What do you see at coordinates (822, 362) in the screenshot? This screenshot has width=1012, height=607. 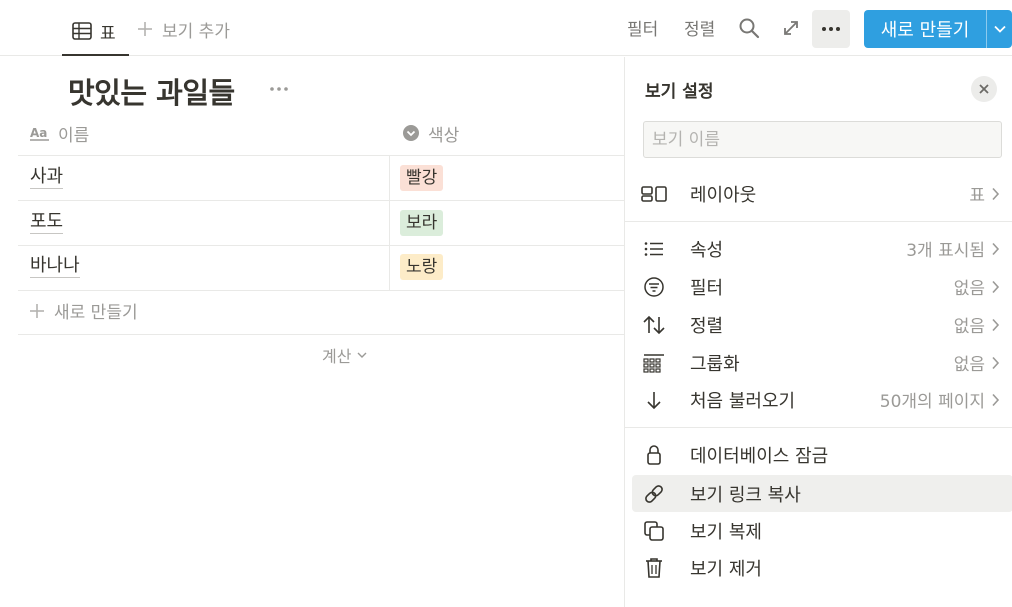 I see `group-row: 그룹화 없음` at bounding box center [822, 362].